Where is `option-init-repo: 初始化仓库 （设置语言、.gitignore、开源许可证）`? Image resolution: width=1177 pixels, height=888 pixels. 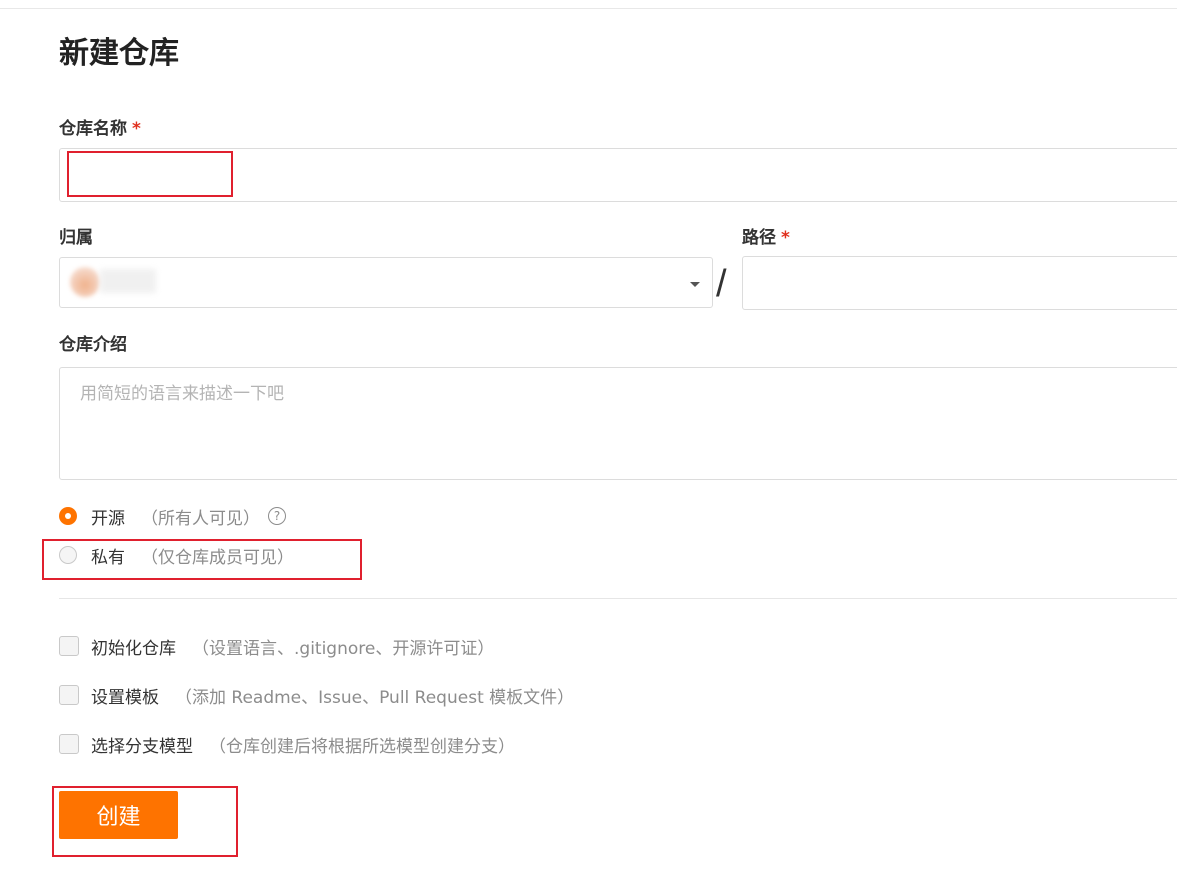
option-init-repo: 初始化仓库 （设置语言、.gitignore、开源许可证） is located at coordinates (277, 646).